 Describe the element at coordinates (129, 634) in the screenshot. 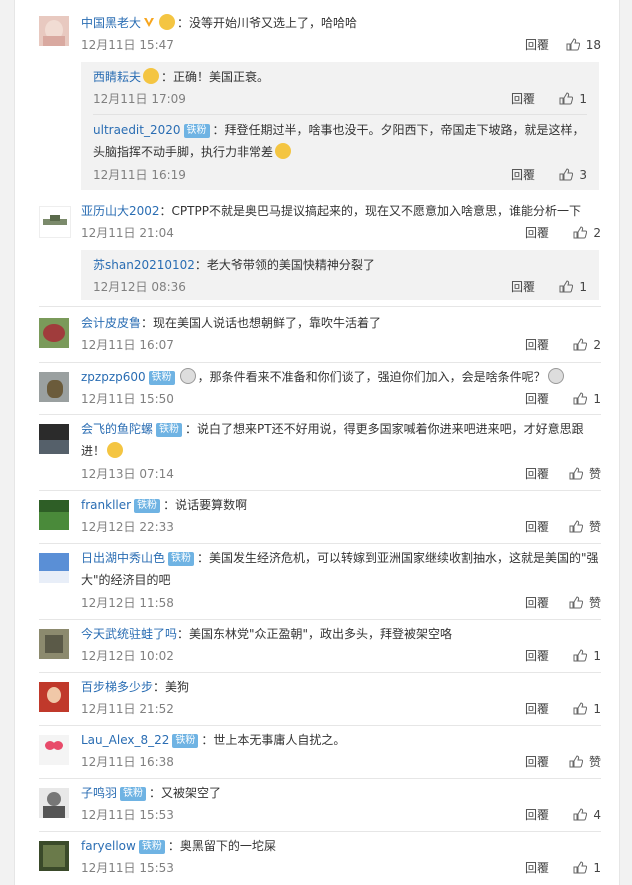

I see `username: 今天武统驻蛙了吗` at that location.